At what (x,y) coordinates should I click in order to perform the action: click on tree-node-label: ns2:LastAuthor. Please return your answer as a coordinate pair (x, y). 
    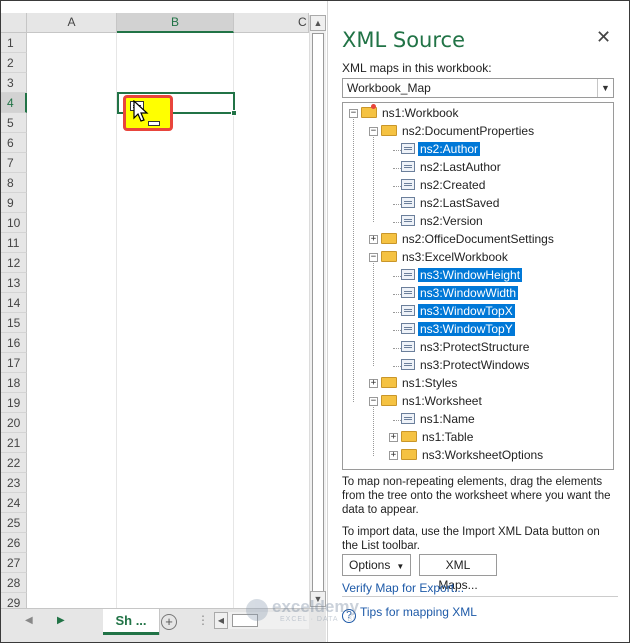
    Looking at the image, I should click on (460, 167).